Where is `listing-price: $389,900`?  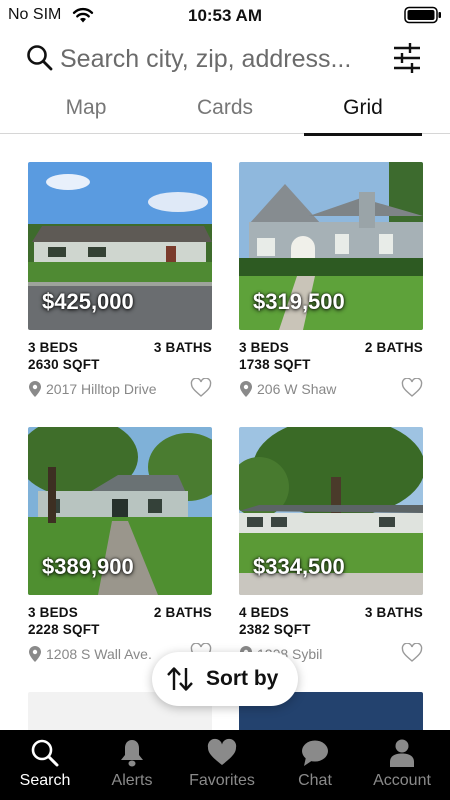 listing-price: $389,900 is located at coordinates (88, 566).